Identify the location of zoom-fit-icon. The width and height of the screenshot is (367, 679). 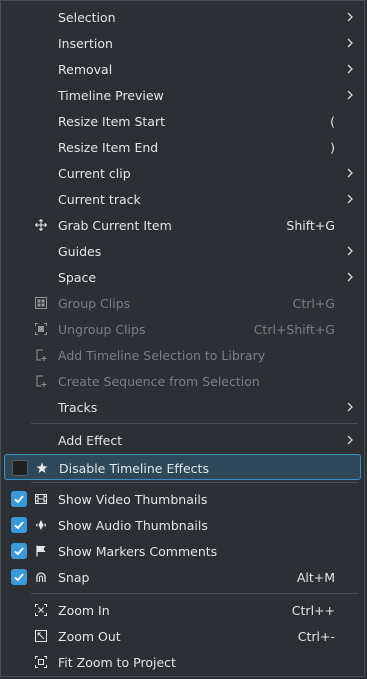
(41, 662).